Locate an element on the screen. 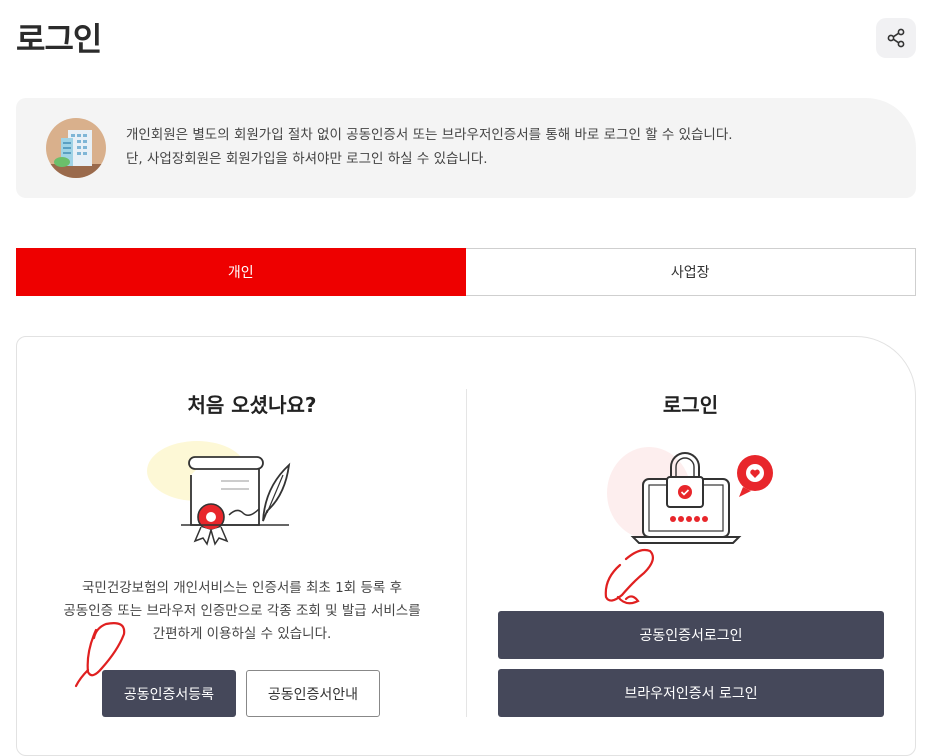 Image resolution: width=933 pixels, height=756 pixels. right-title: 로그인 is located at coordinates (690, 405).